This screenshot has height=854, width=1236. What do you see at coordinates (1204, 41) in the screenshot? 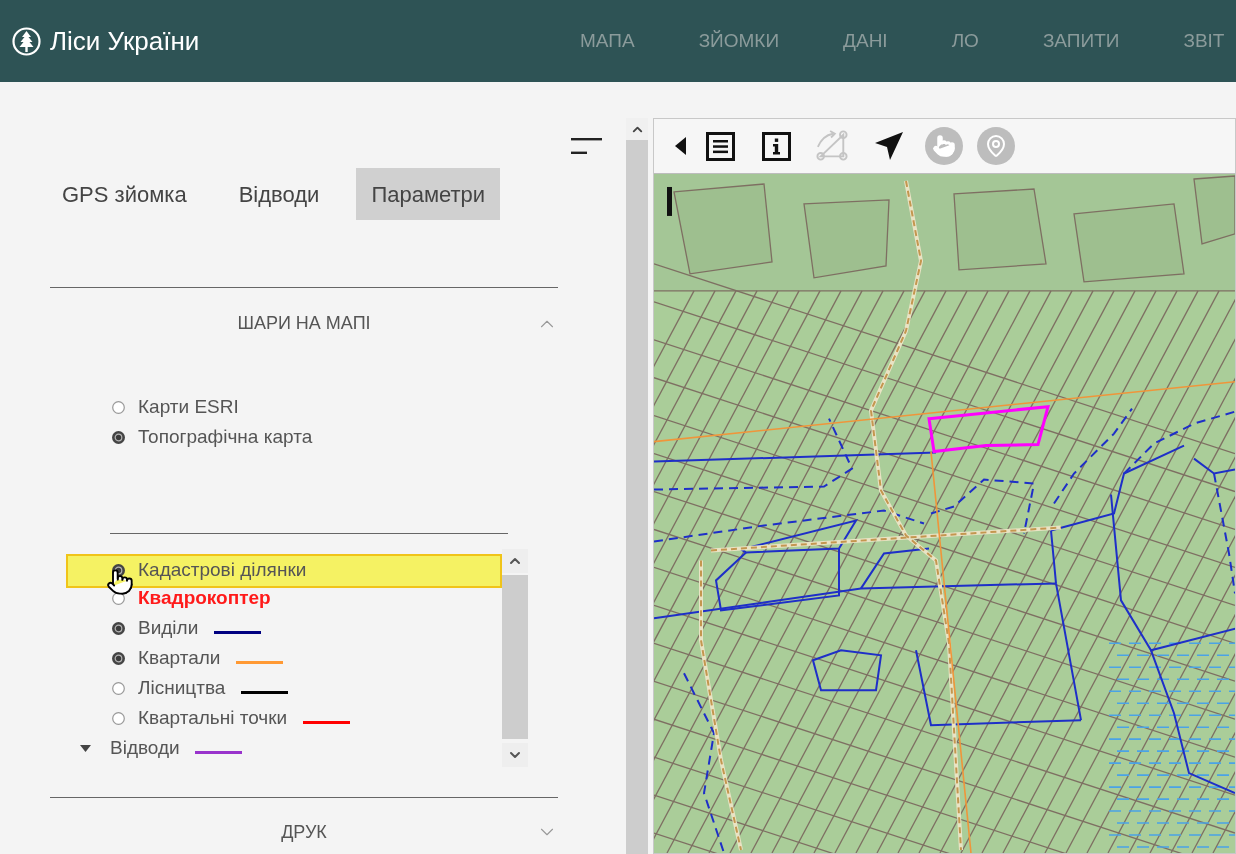
I see `nav-link: ЗВІТ` at bounding box center [1204, 41].